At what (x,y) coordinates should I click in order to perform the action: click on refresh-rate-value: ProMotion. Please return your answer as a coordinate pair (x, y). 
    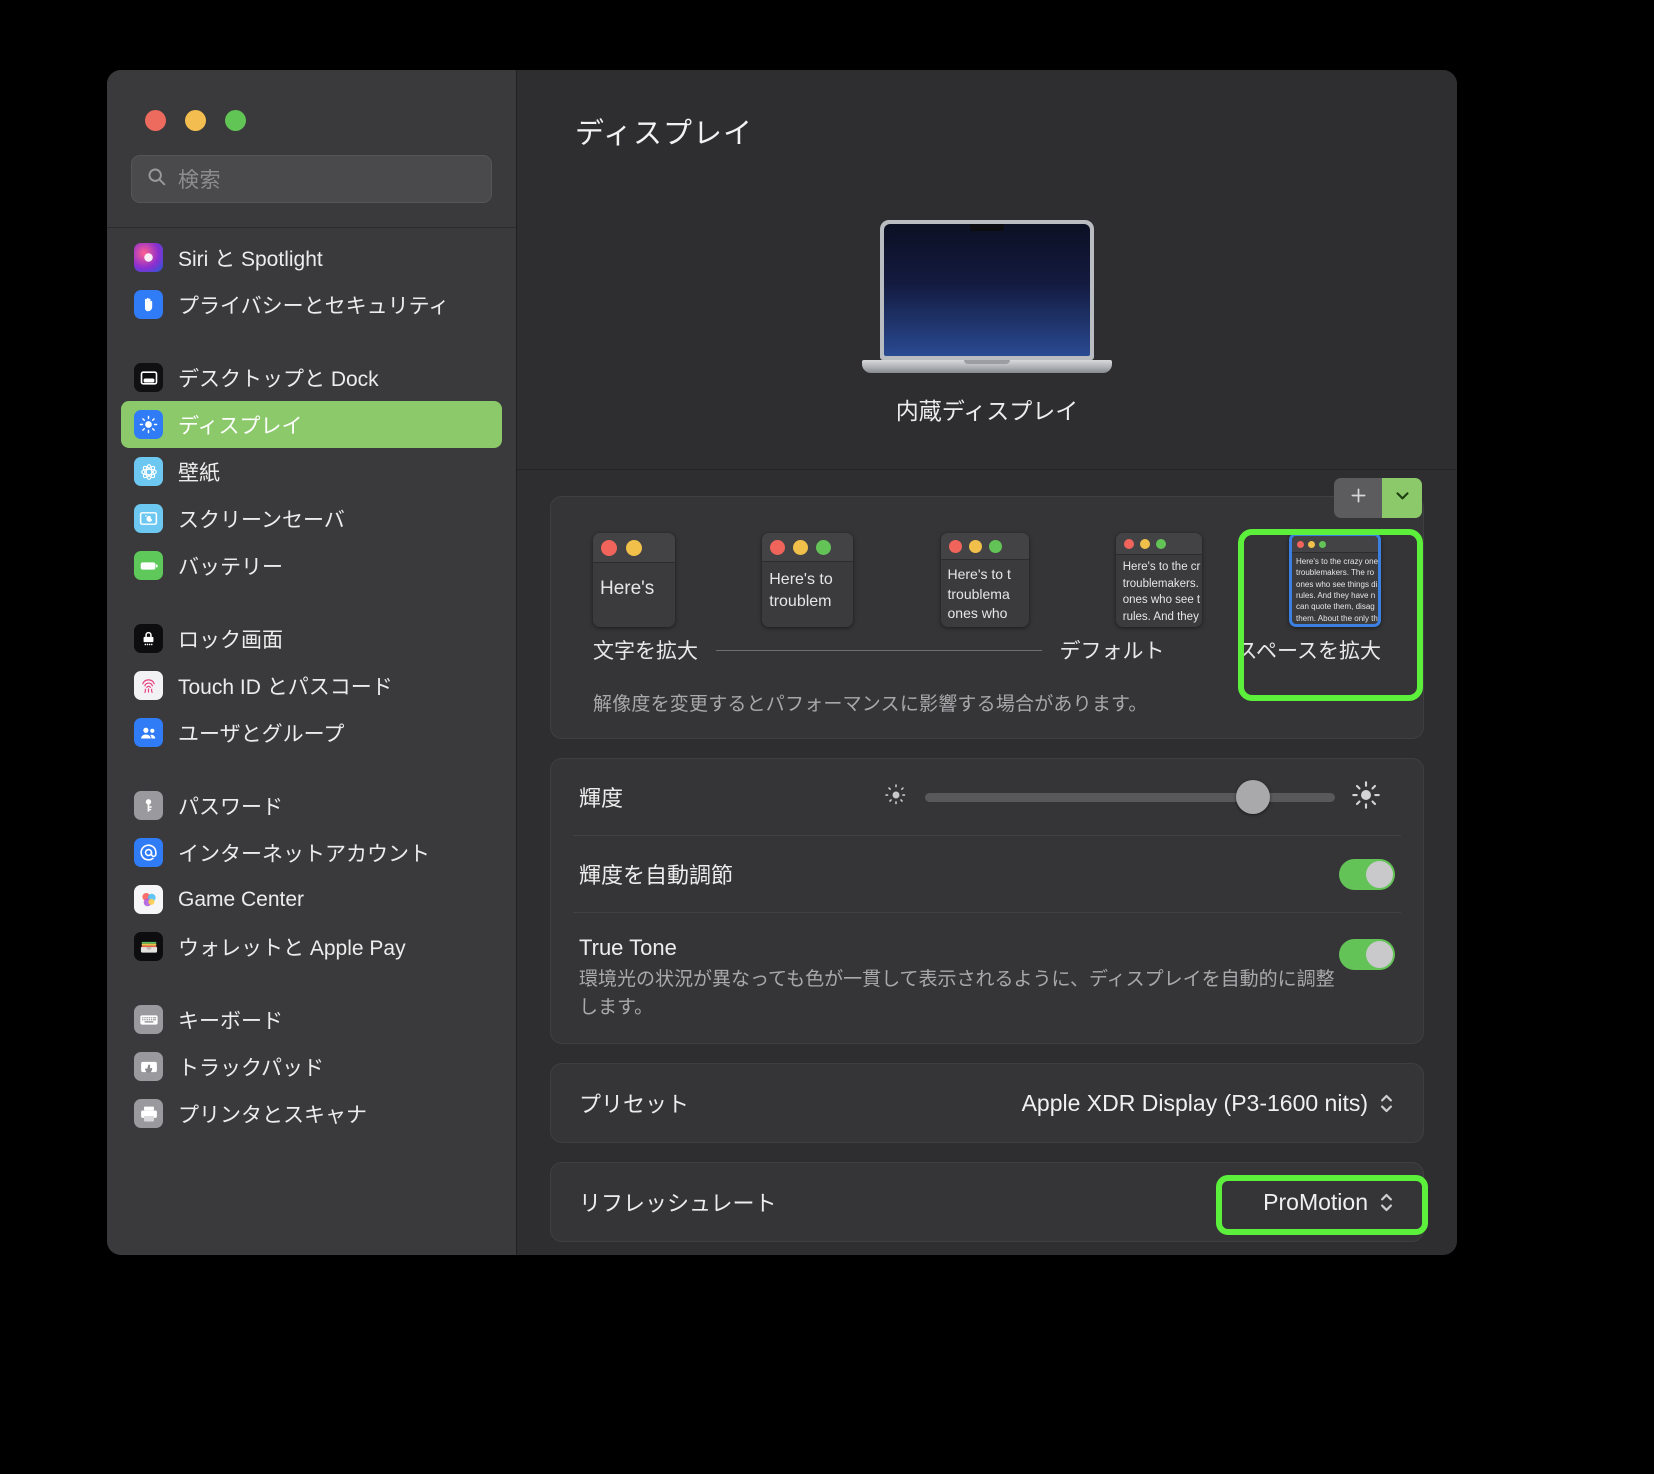
    Looking at the image, I should click on (1315, 1201).